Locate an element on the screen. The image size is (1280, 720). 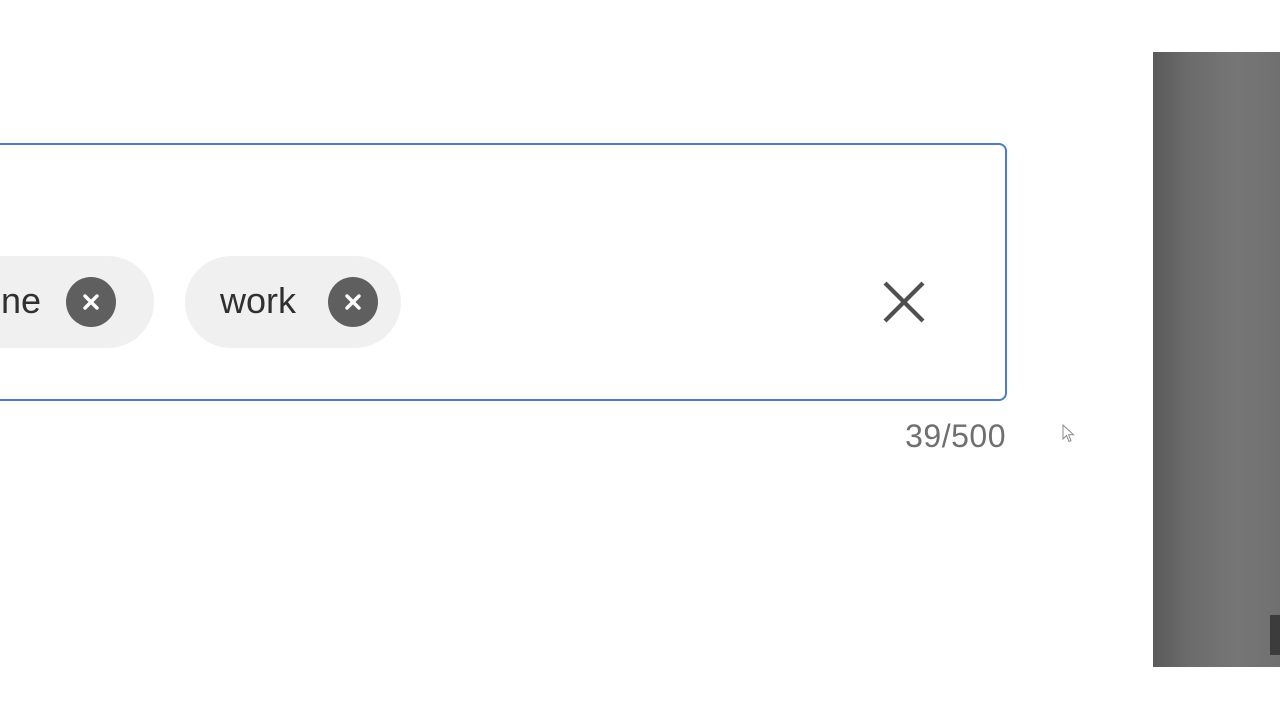
chip-label: online is located at coordinates (20, 301).